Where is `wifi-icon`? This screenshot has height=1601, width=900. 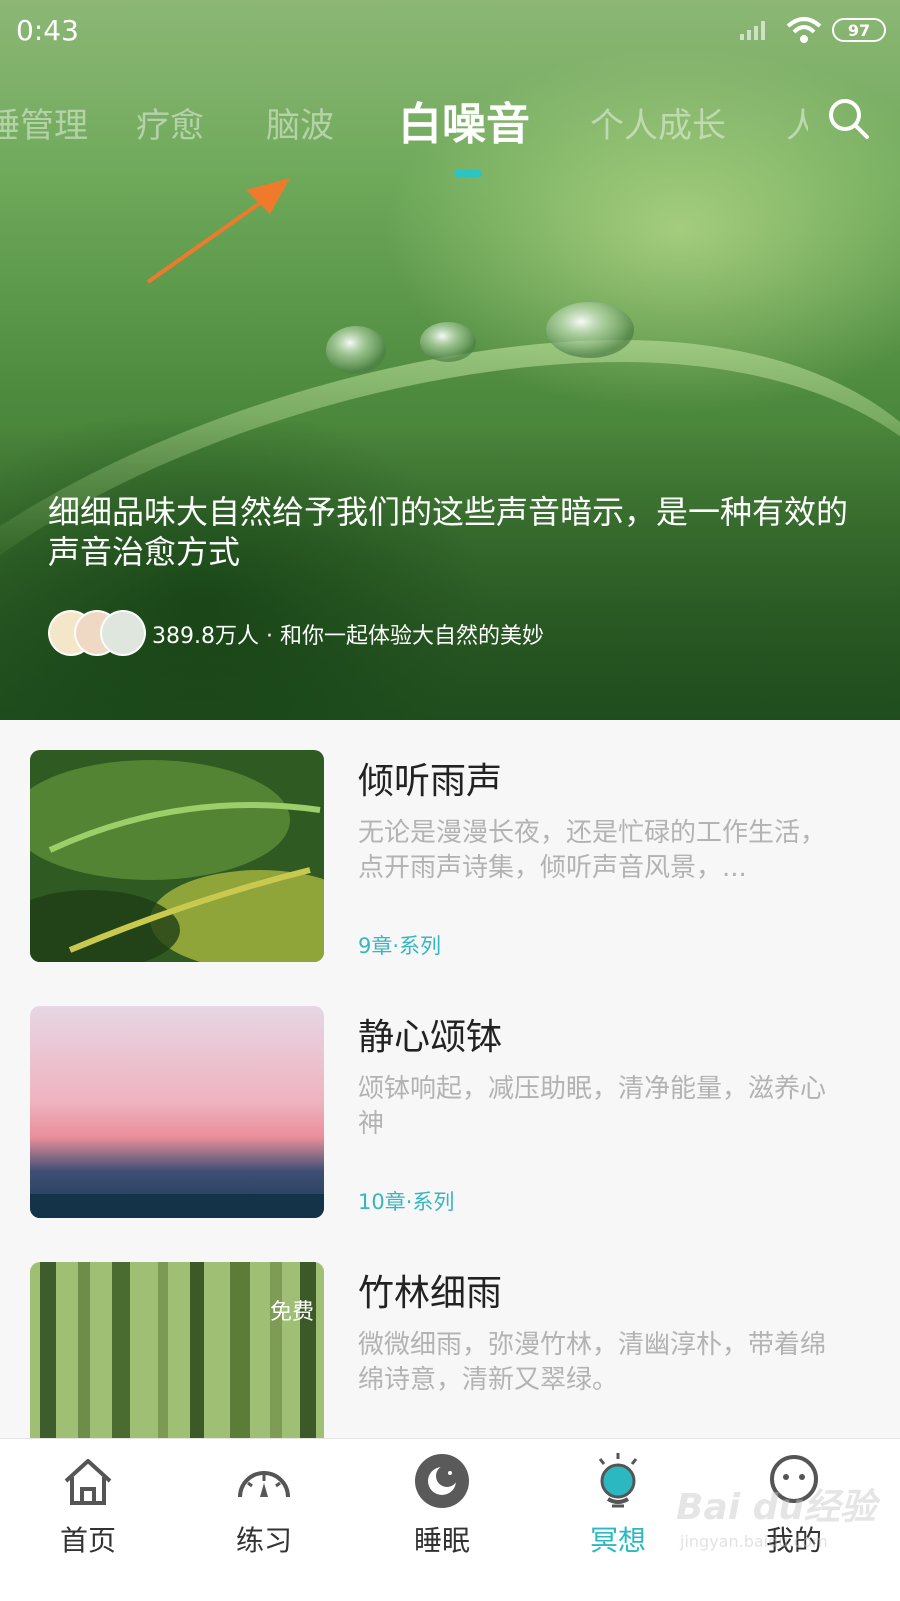
wifi-icon is located at coordinates (804, 30).